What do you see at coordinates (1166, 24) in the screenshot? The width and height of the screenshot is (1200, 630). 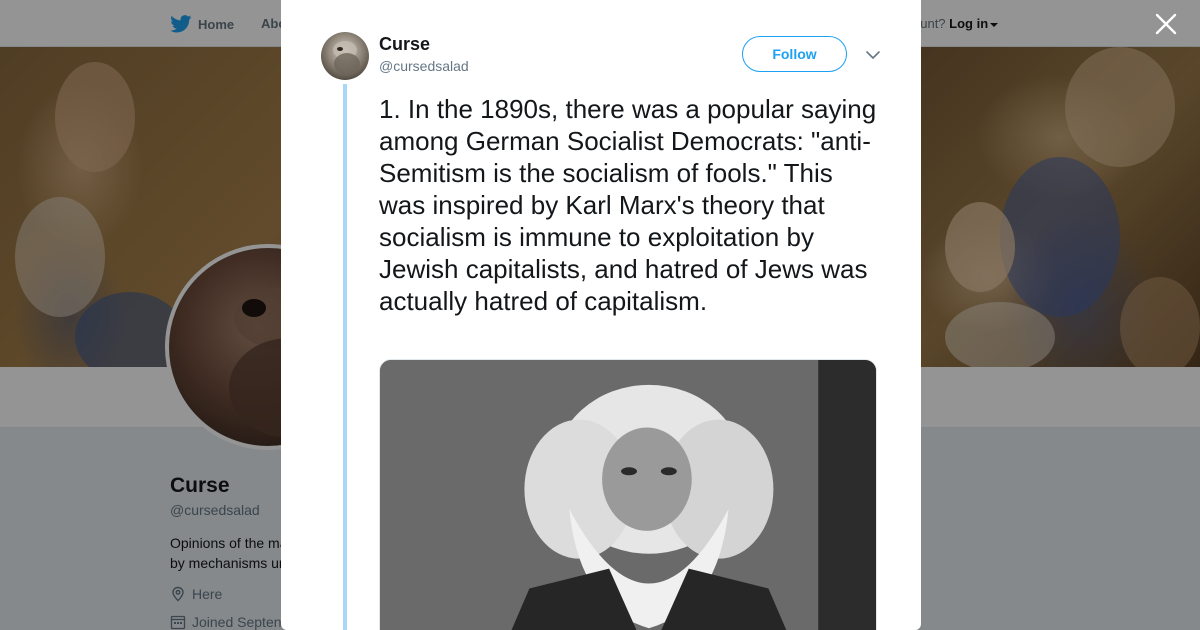 I see `close-icon` at bounding box center [1166, 24].